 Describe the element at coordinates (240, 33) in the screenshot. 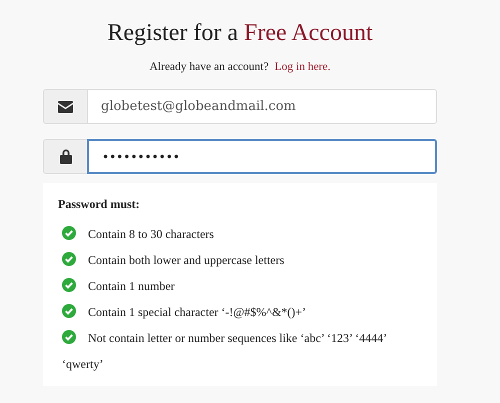

I see `page-title: Register for a Free Account` at that location.